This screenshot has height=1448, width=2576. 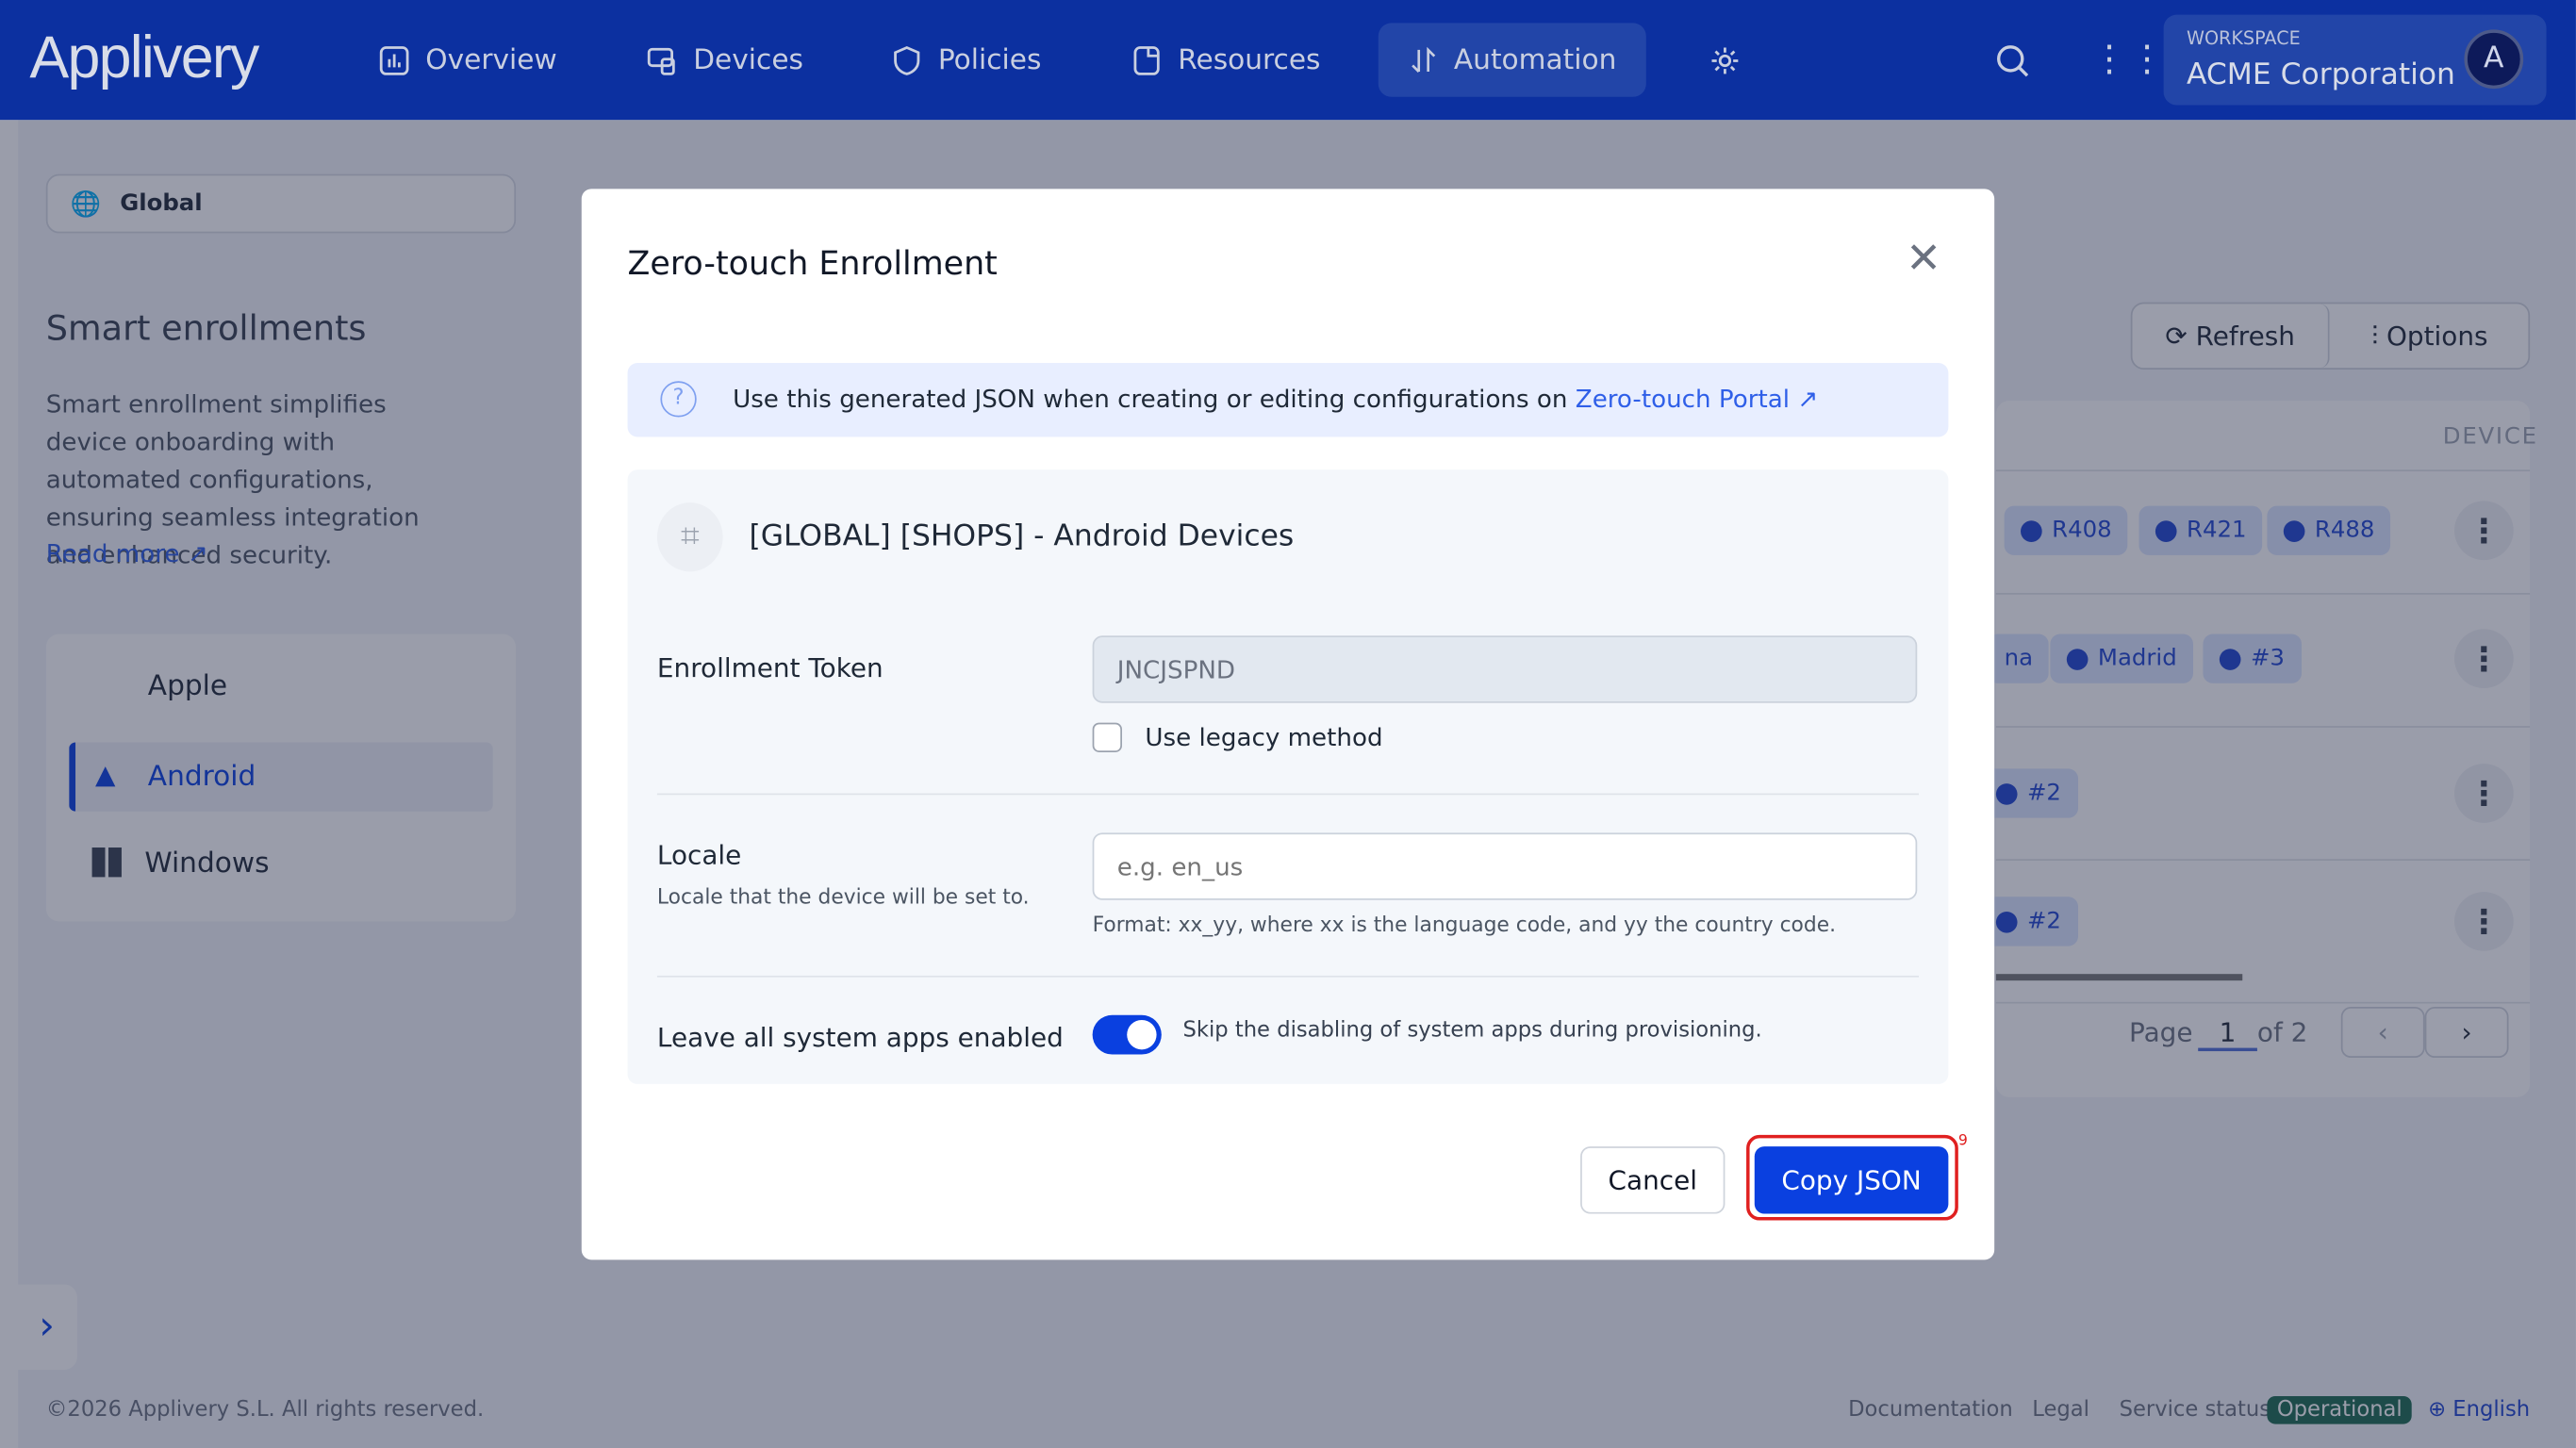 I want to click on nav-label: Automation, so click(x=1535, y=60).